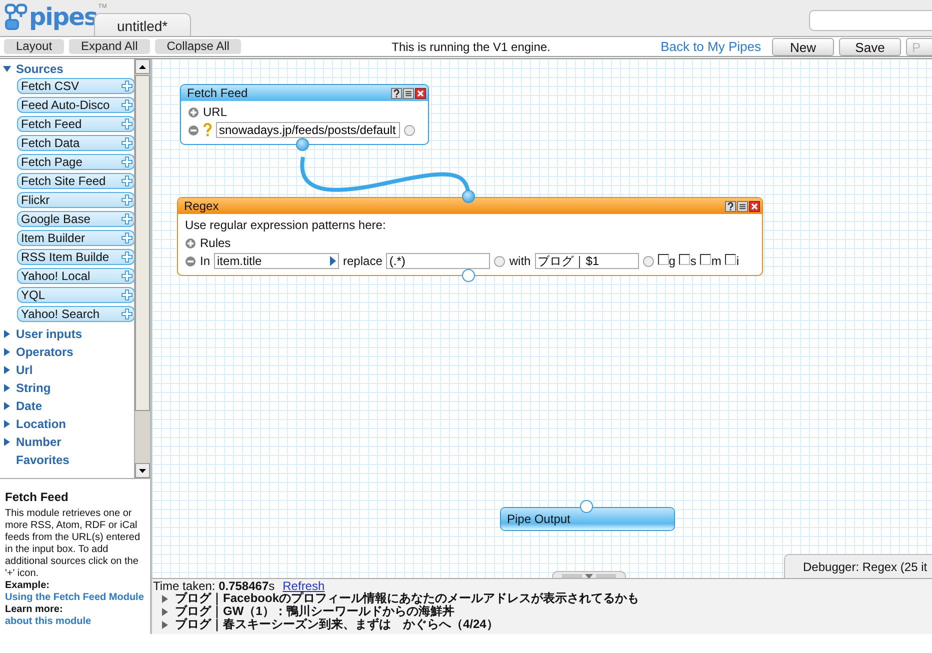  Describe the element at coordinates (277, 261) in the screenshot. I see `field-select: item.title` at that location.